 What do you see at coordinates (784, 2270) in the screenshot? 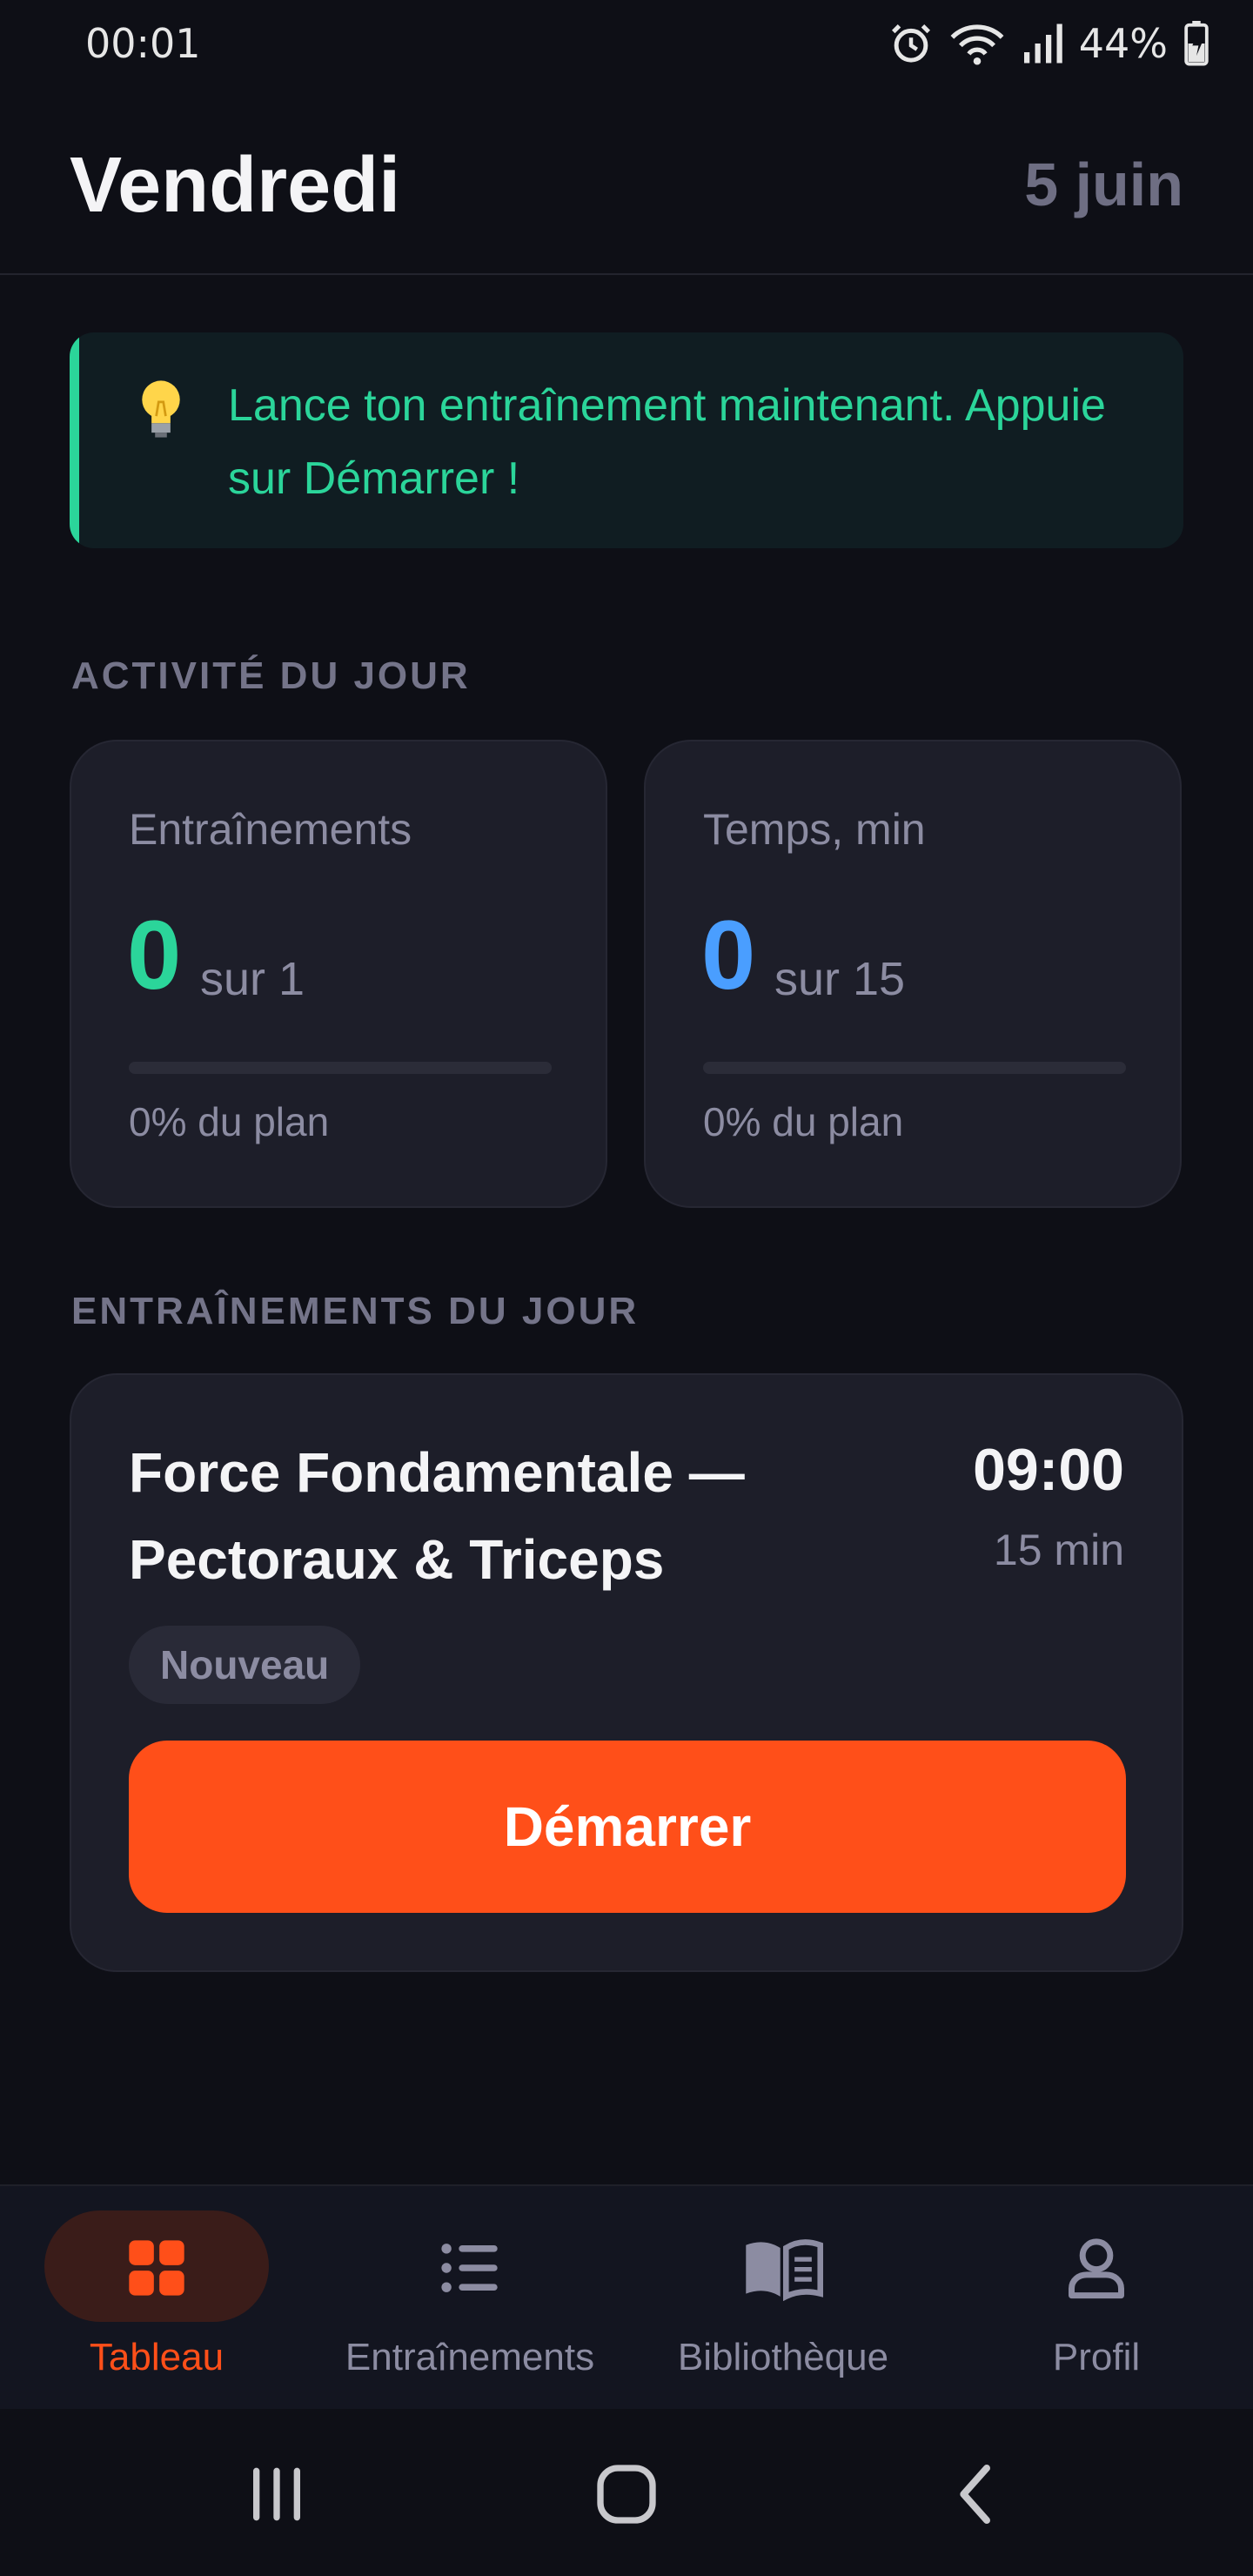
I see `book-icon` at bounding box center [784, 2270].